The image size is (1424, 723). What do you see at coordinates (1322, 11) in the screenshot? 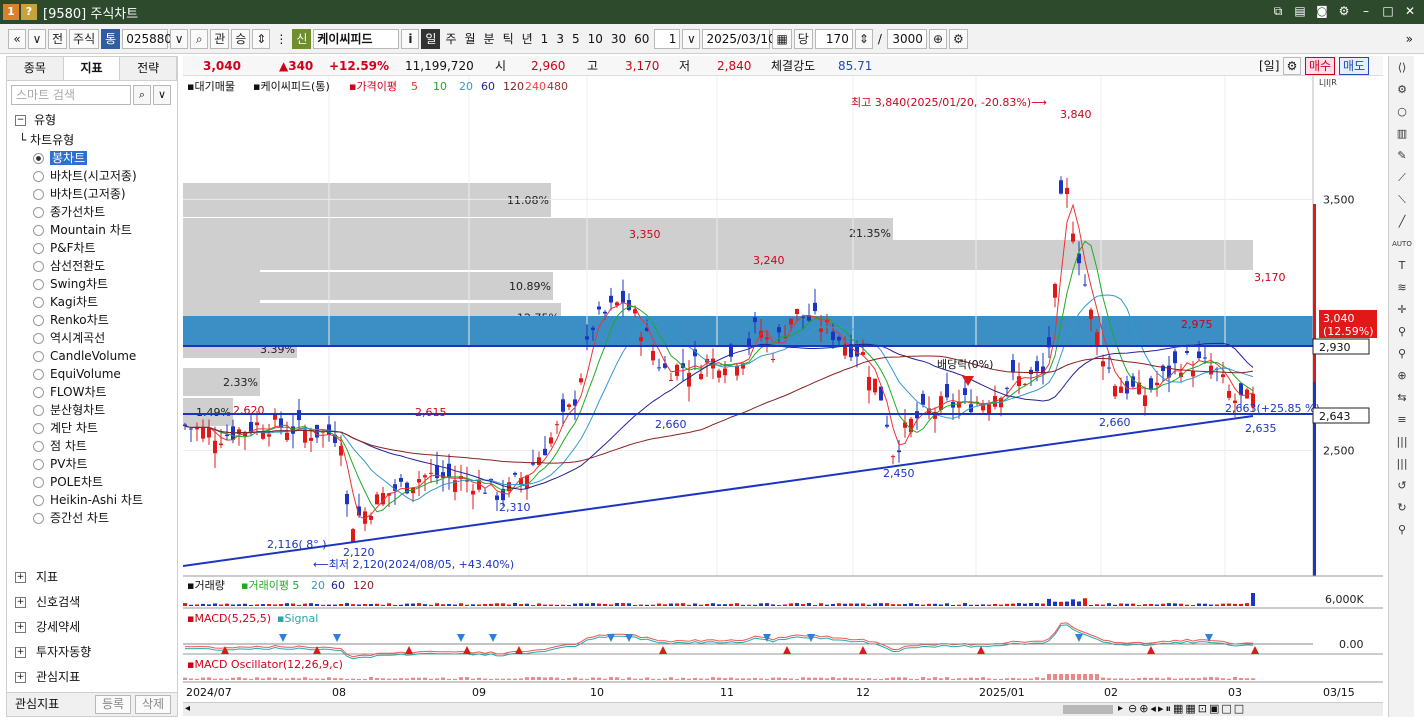
I see `camera-icon: ◙` at bounding box center [1322, 11].